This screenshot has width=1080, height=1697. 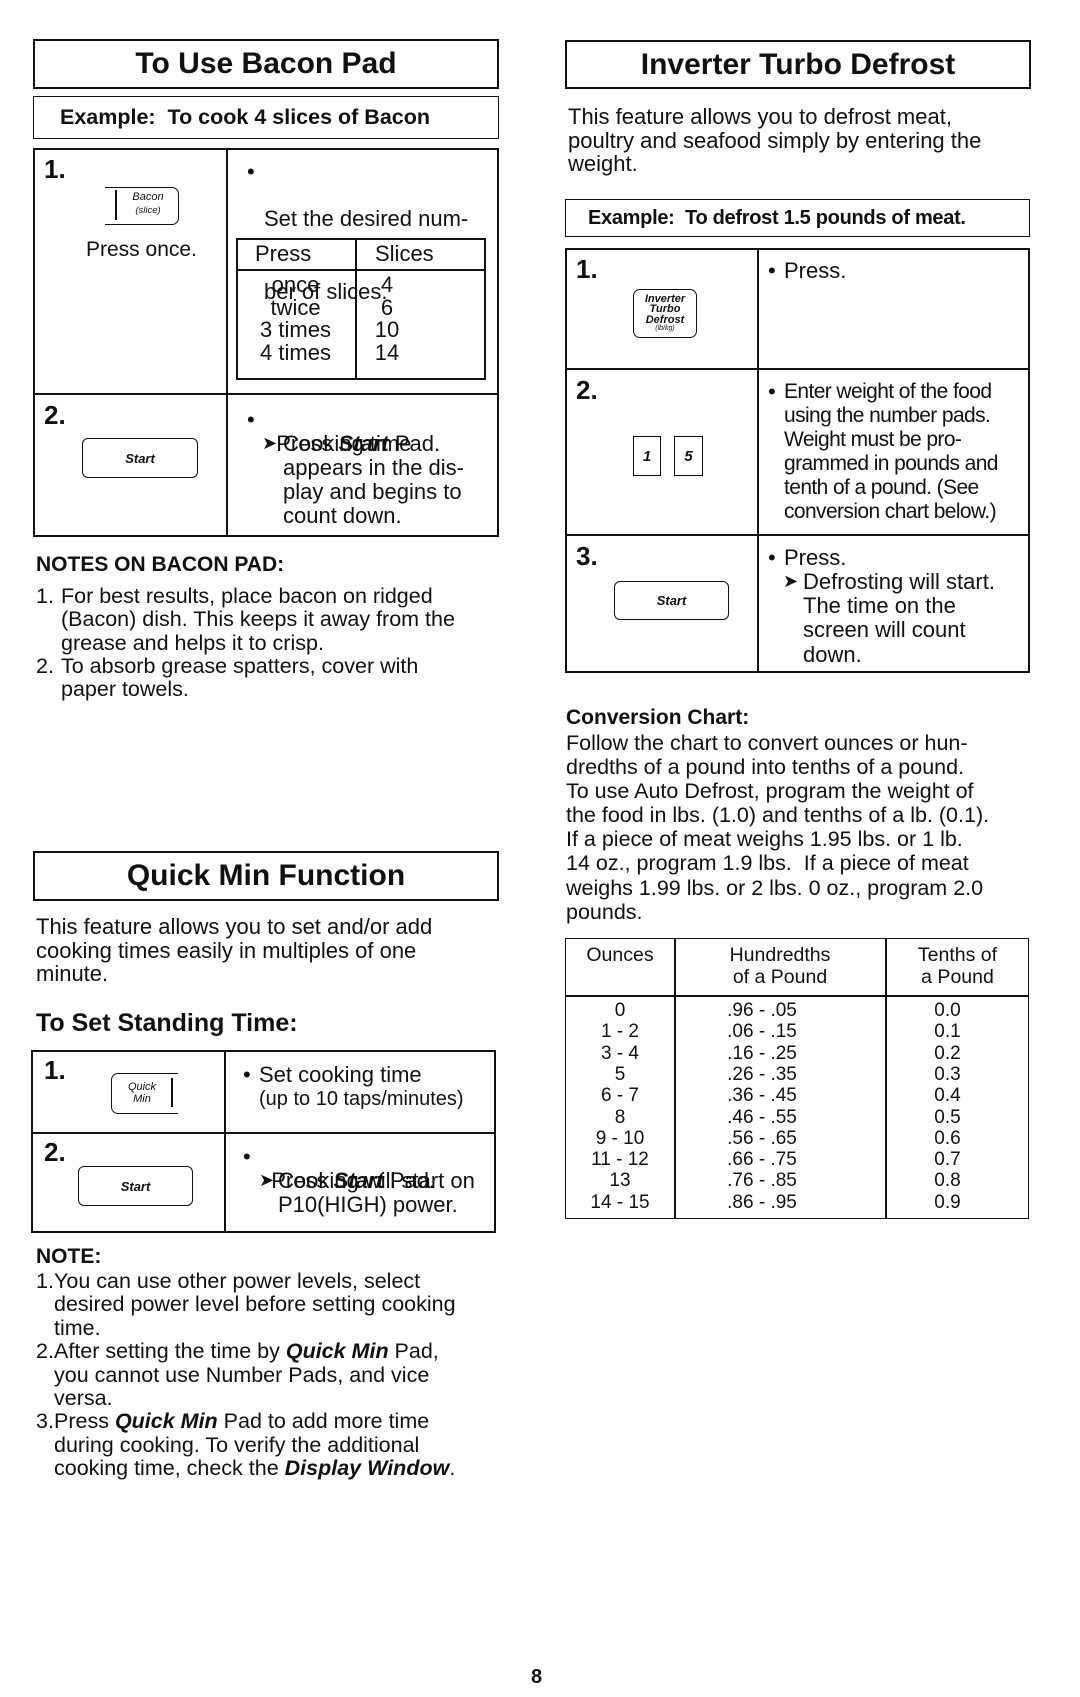 What do you see at coordinates (45, 1421) in the screenshot?
I see `quick-min-note-number: 3.` at bounding box center [45, 1421].